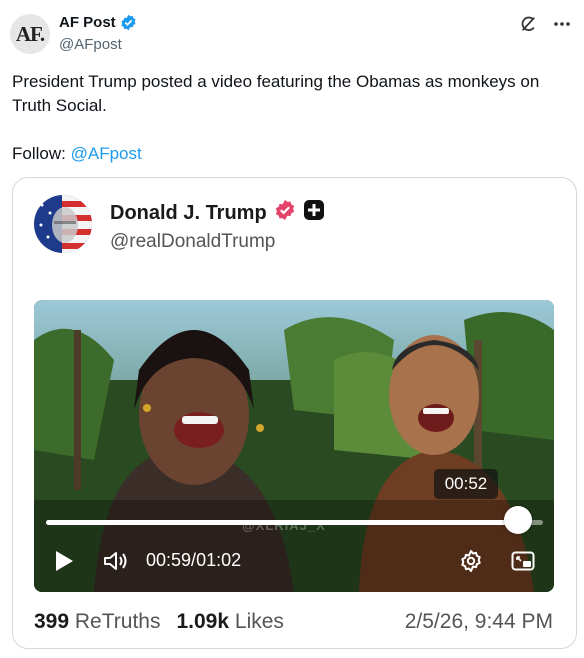  I want to click on follow-line: Follow: @AFpost, so click(77, 154).